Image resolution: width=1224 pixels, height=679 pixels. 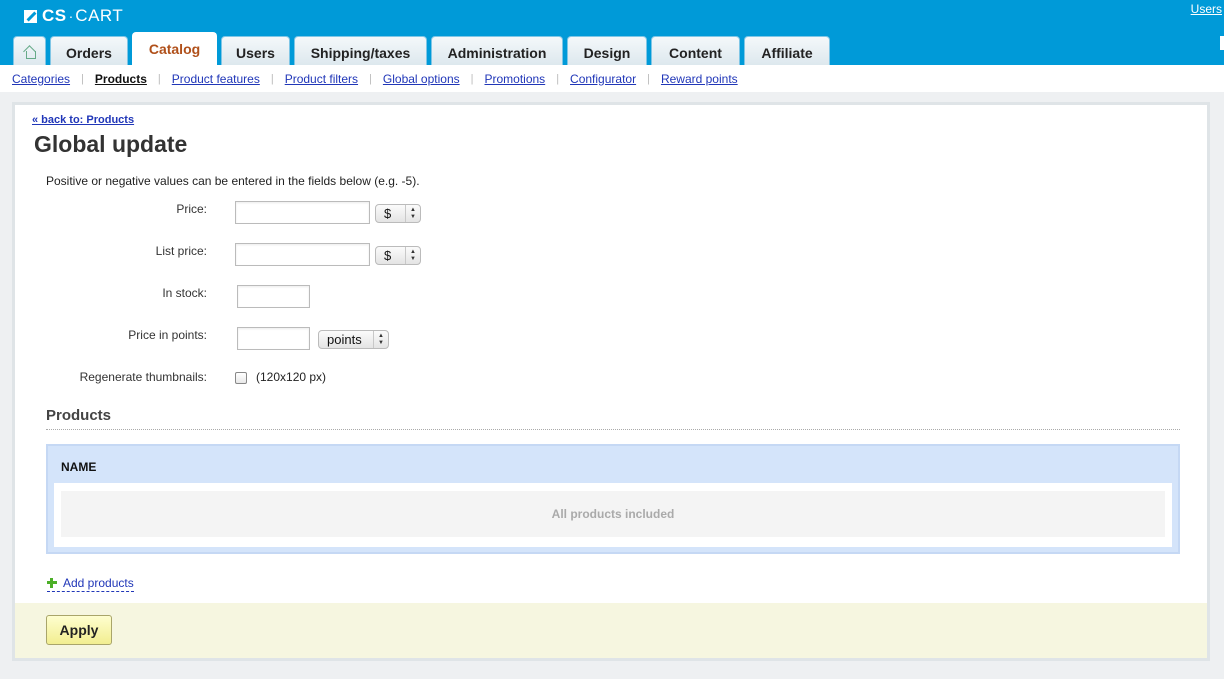 I want to click on add-products-link: Add products, so click(x=90, y=584).